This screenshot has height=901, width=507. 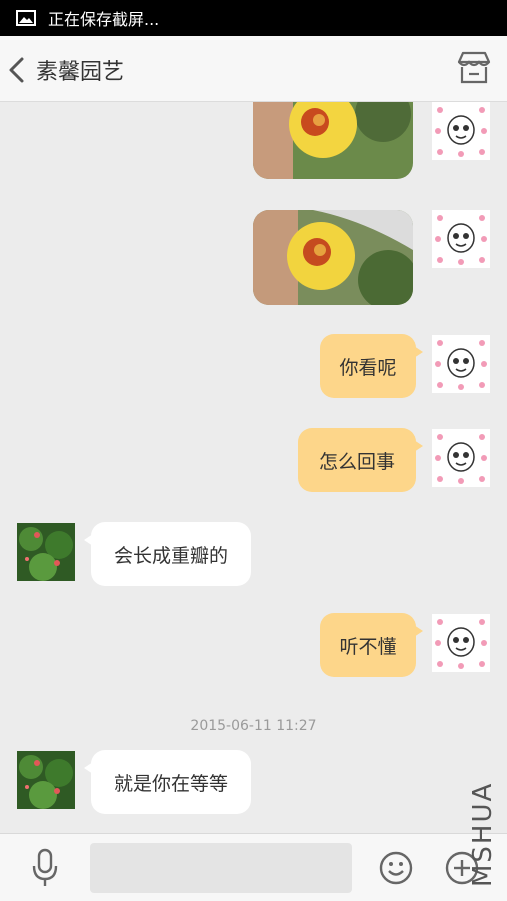 What do you see at coordinates (80, 72) in the screenshot?
I see `page-title: 素馨园艺` at bounding box center [80, 72].